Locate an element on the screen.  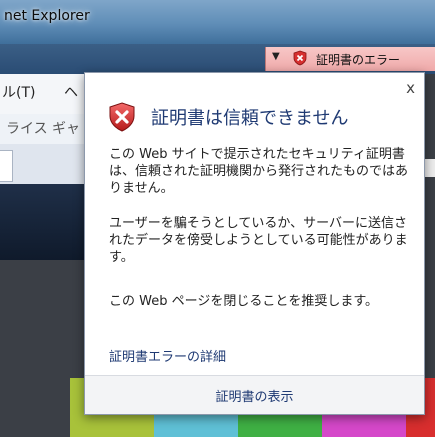
address-bar: ▼ 証明書のエラー is located at coordinates (217, 59).